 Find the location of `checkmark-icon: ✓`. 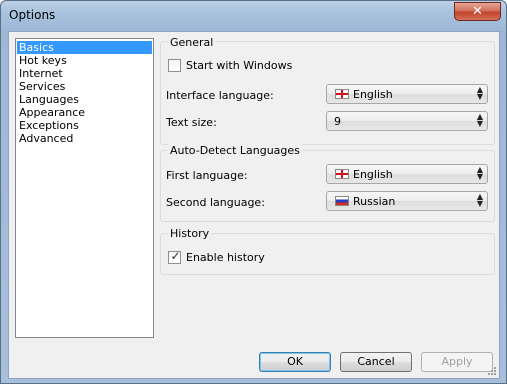

checkmark-icon: ✓ is located at coordinates (175, 256).